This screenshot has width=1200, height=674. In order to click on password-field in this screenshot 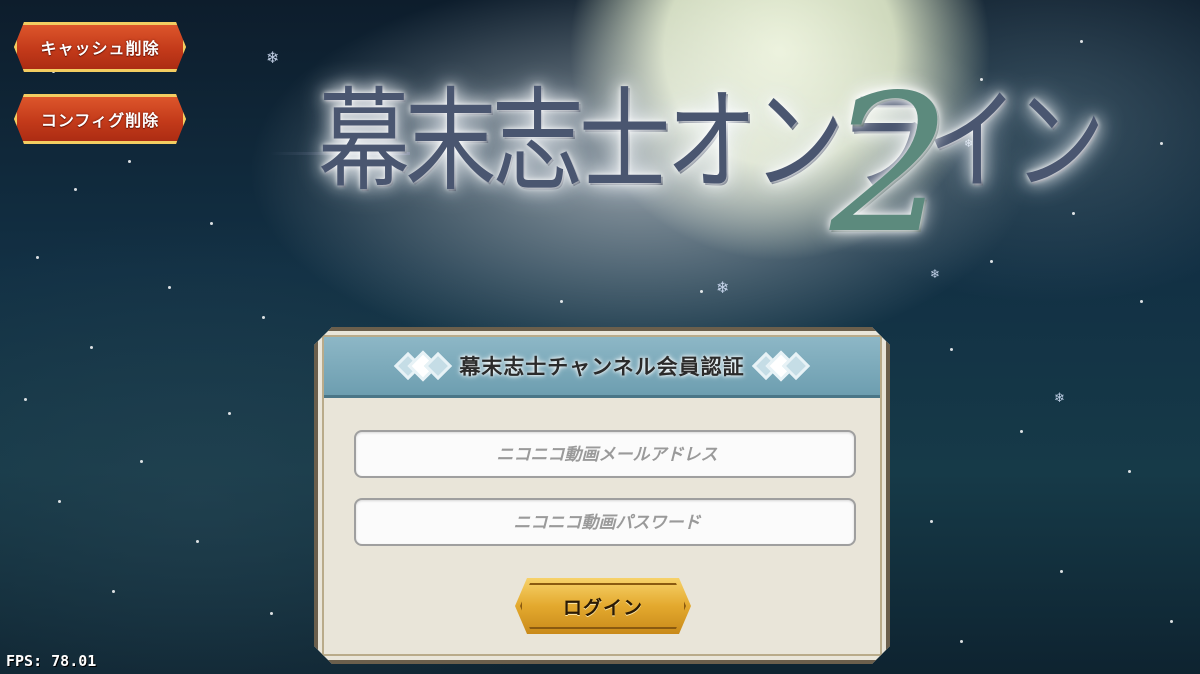, I will do `click(605, 522)`.